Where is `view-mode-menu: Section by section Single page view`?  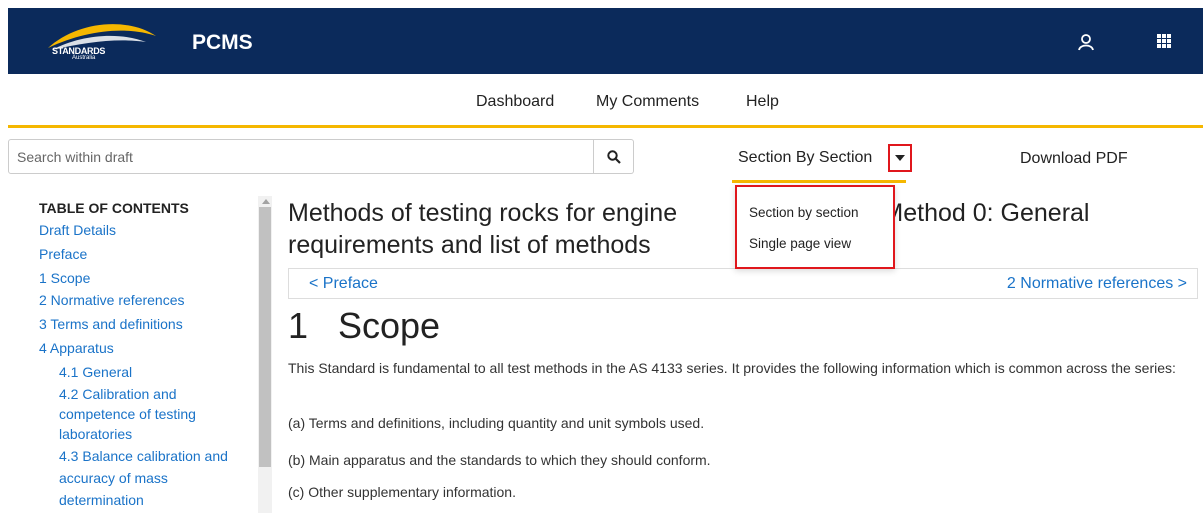
view-mode-menu: Section by section Single page view is located at coordinates (815, 227).